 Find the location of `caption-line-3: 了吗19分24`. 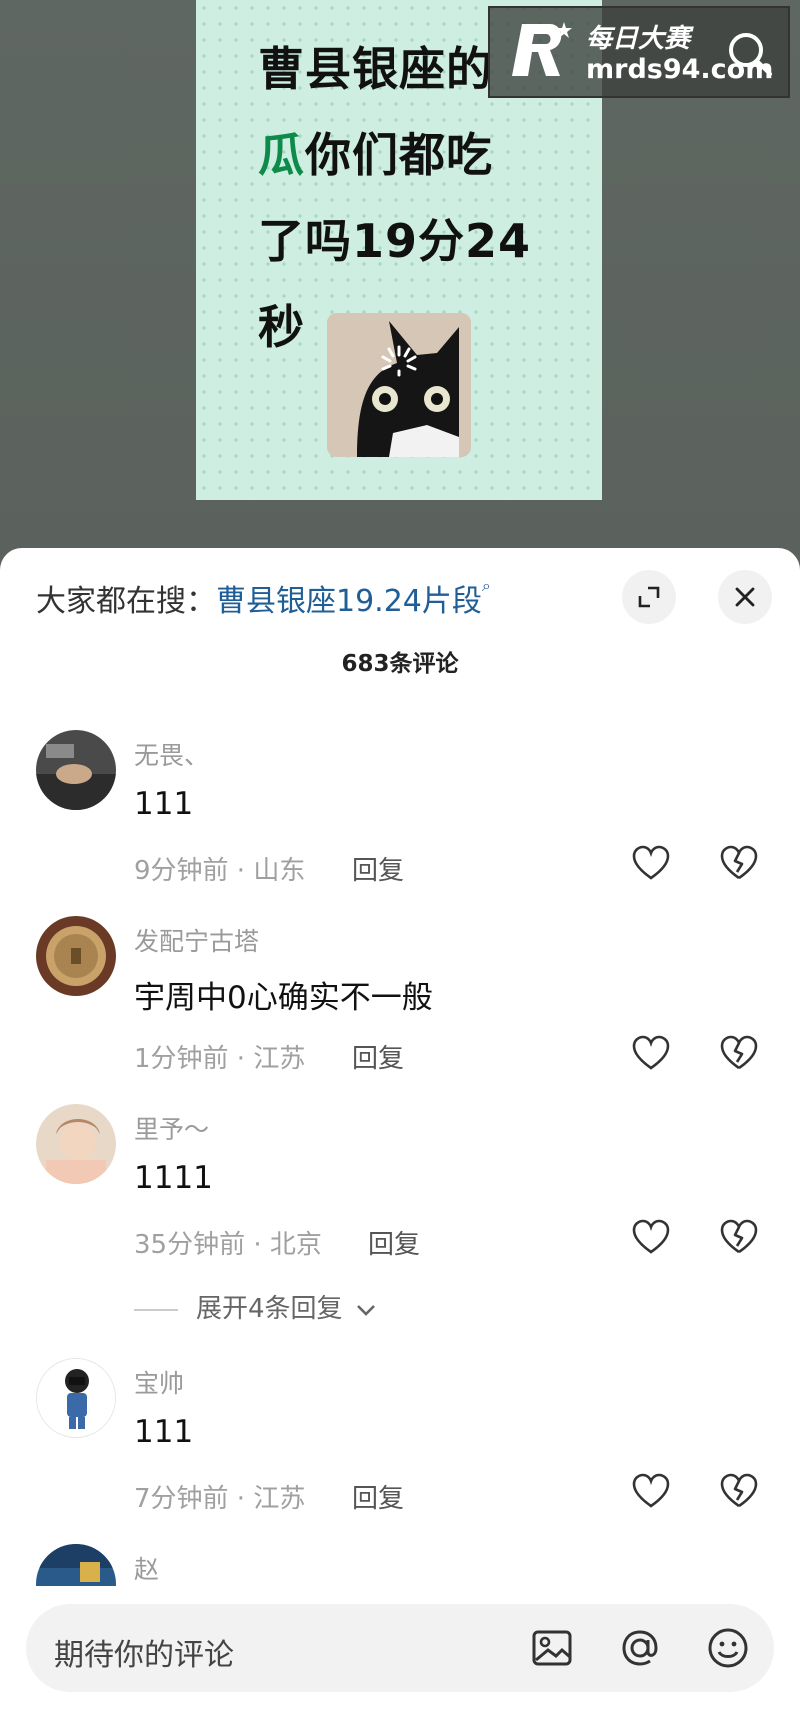

caption-line-3: 了吗19分24 is located at coordinates (395, 241).